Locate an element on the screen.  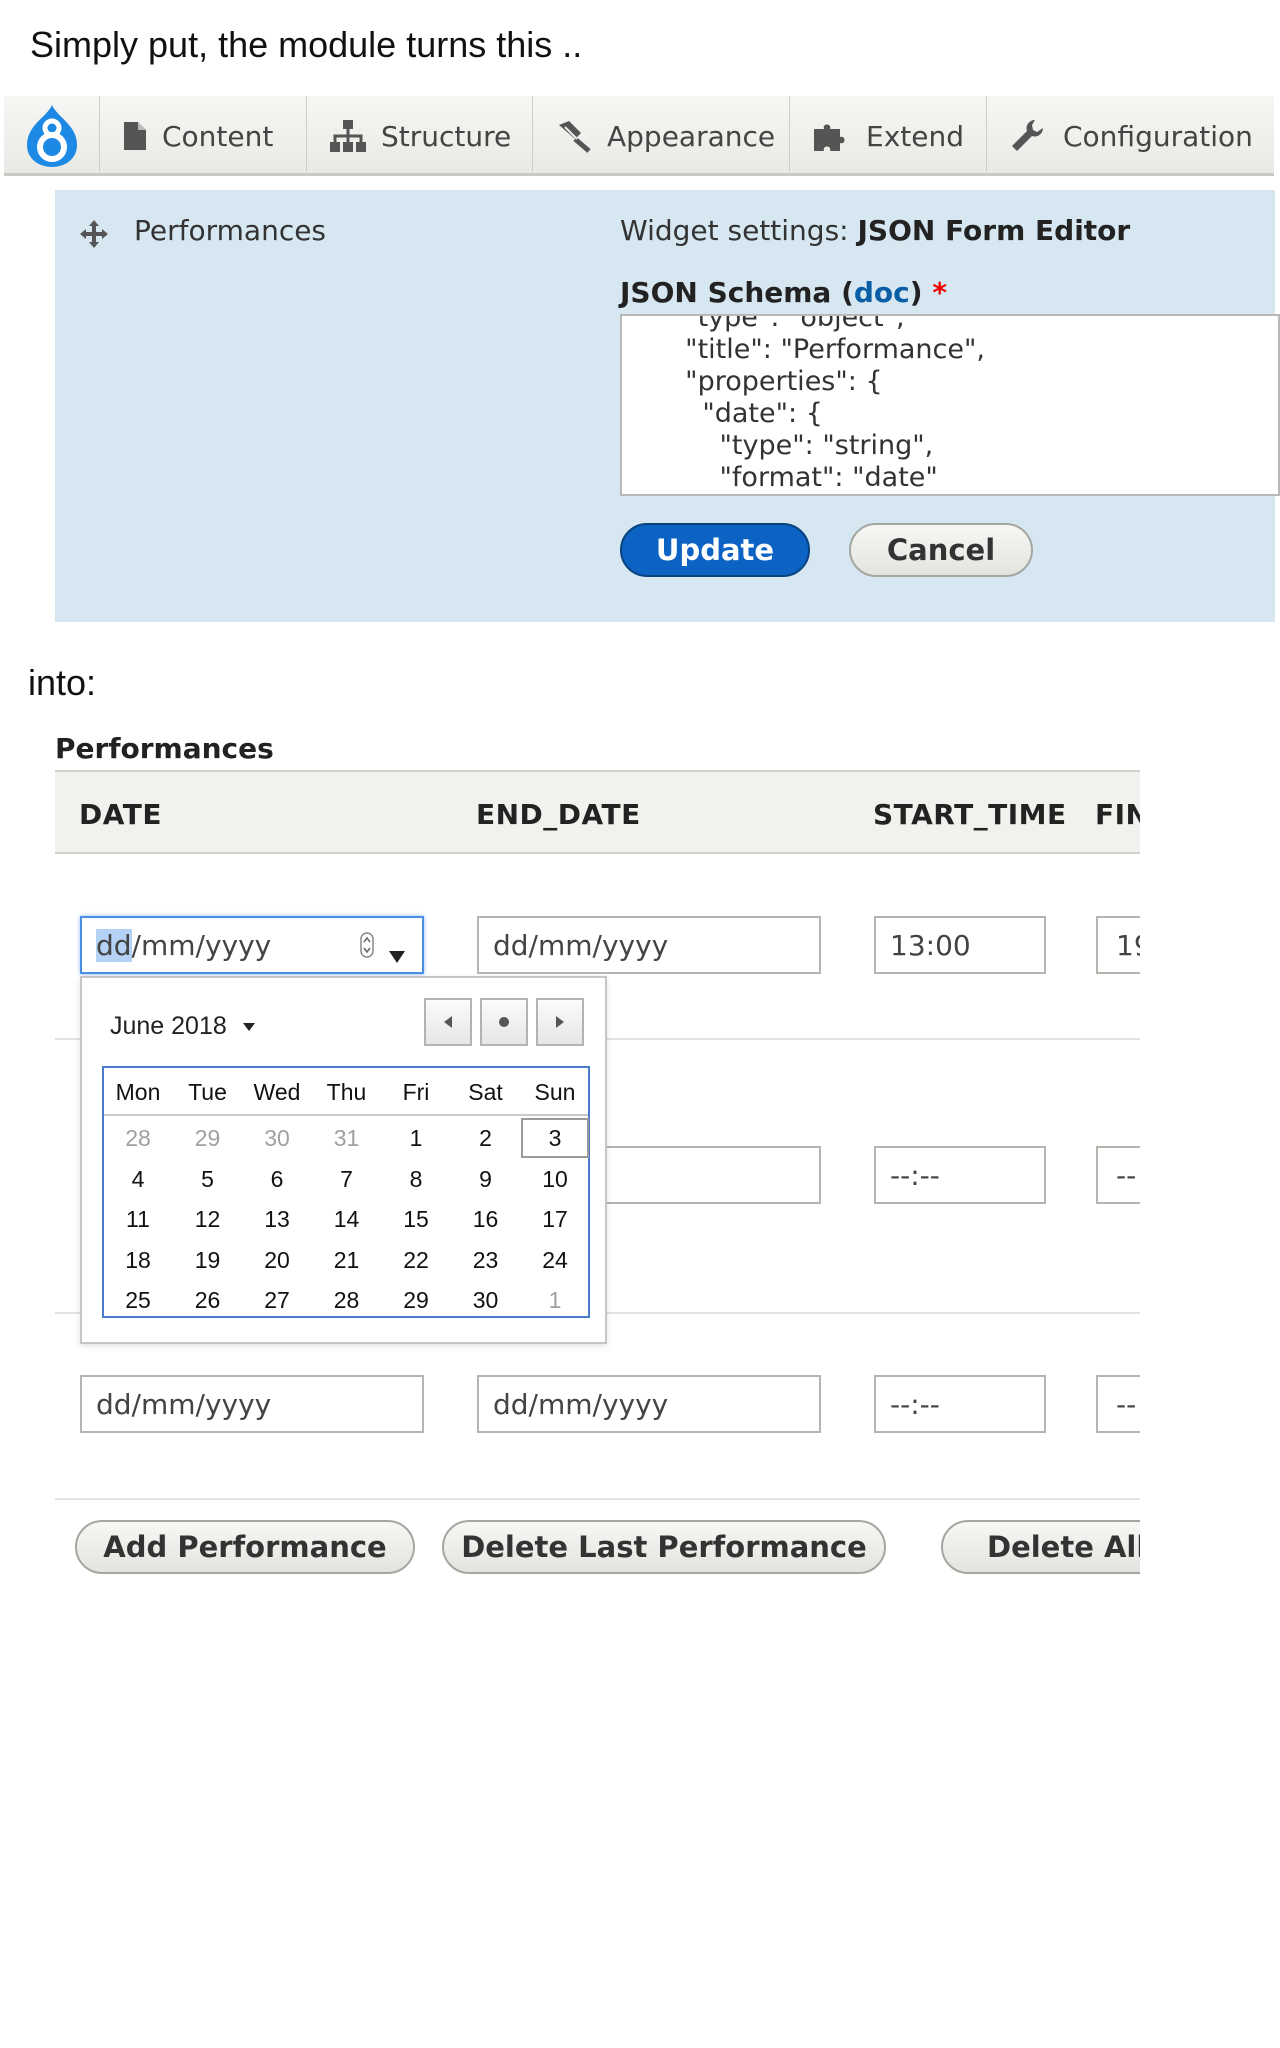
toolbar-item-label: Configuration is located at coordinates (1158, 136).